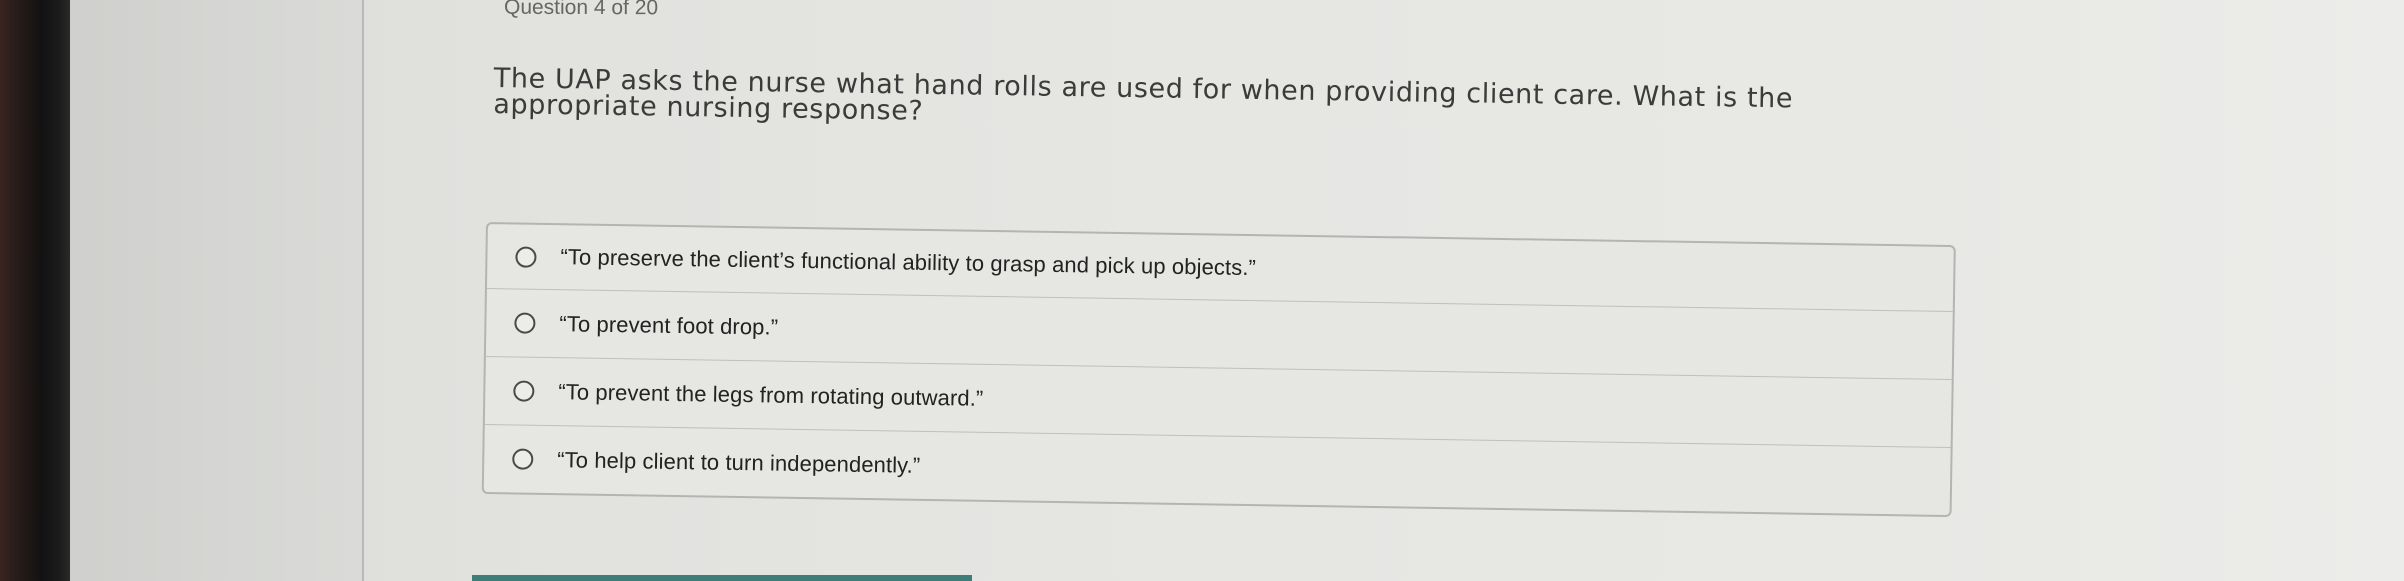 Image resolution: width=2404 pixels, height=581 pixels. What do you see at coordinates (669, 325) in the screenshot?
I see `answer-option-label: “To prevent foot drop.”` at bounding box center [669, 325].